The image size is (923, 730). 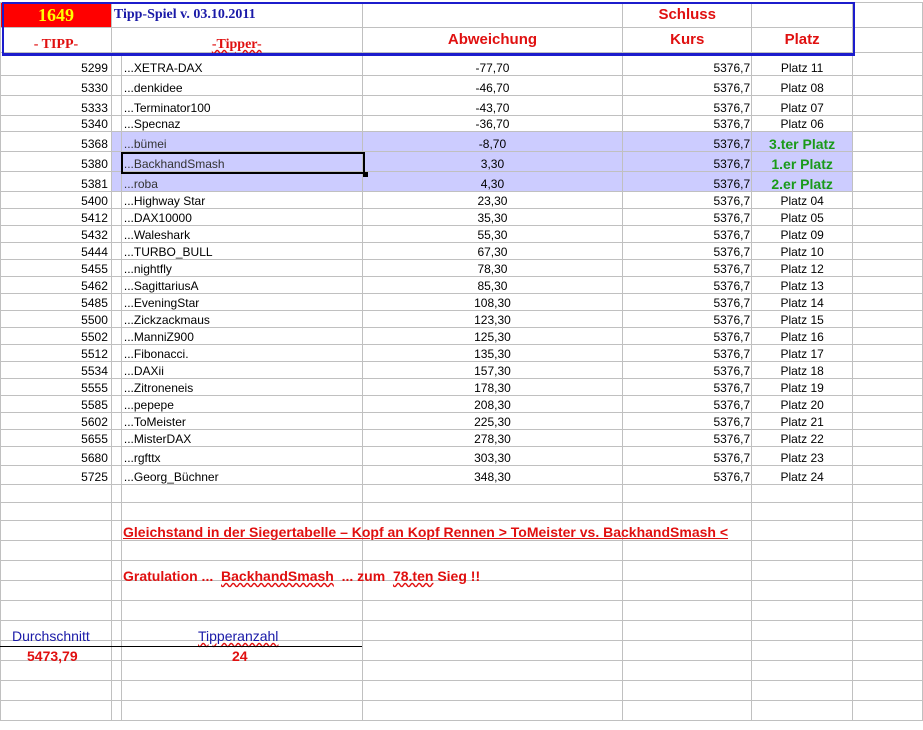 What do you see at coordinates (56, 15) in the screenshot?
I see `game-number: 1649` at bounding box center [56, 15].